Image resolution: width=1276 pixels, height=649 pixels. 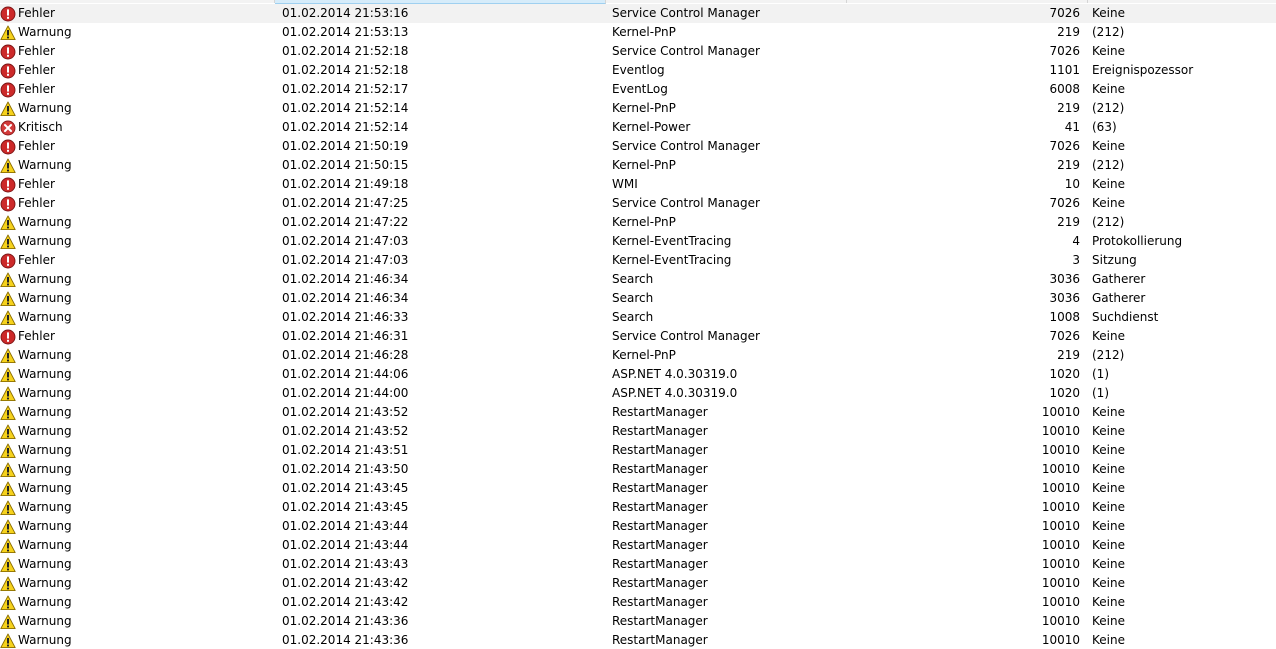 What do you see at coordinates (345, 165) in the screenshot?
I see `date-cell: 01.02.2014 21:50:15` at bounding box center [345, 165].